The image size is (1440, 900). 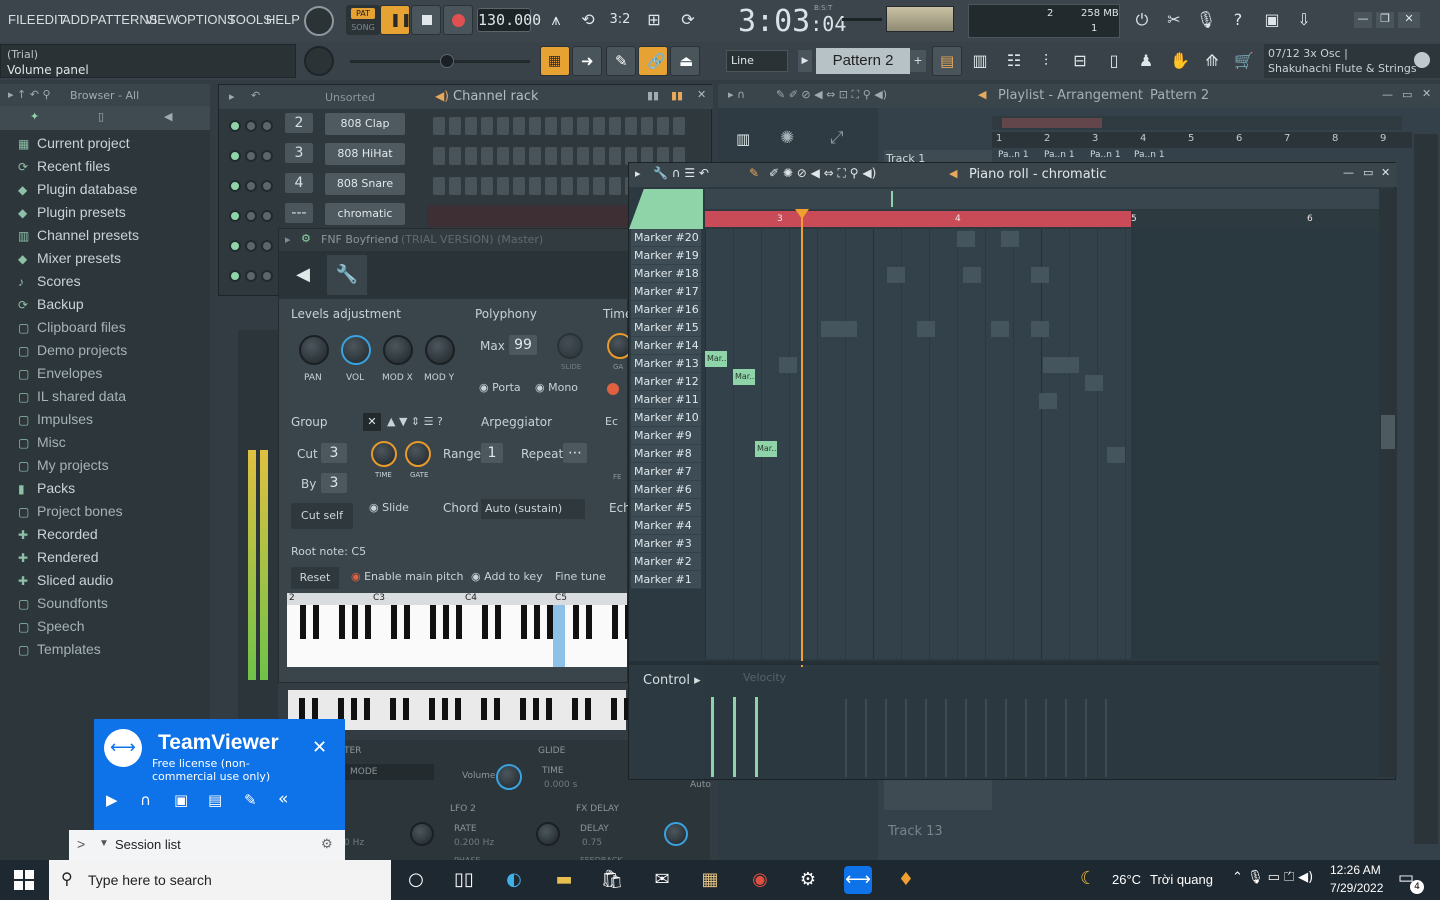 What do you see at coordinates (1013, 663) in the screenshot?
I see `piano-roll-splitter` at bounding box center [1013, 663].